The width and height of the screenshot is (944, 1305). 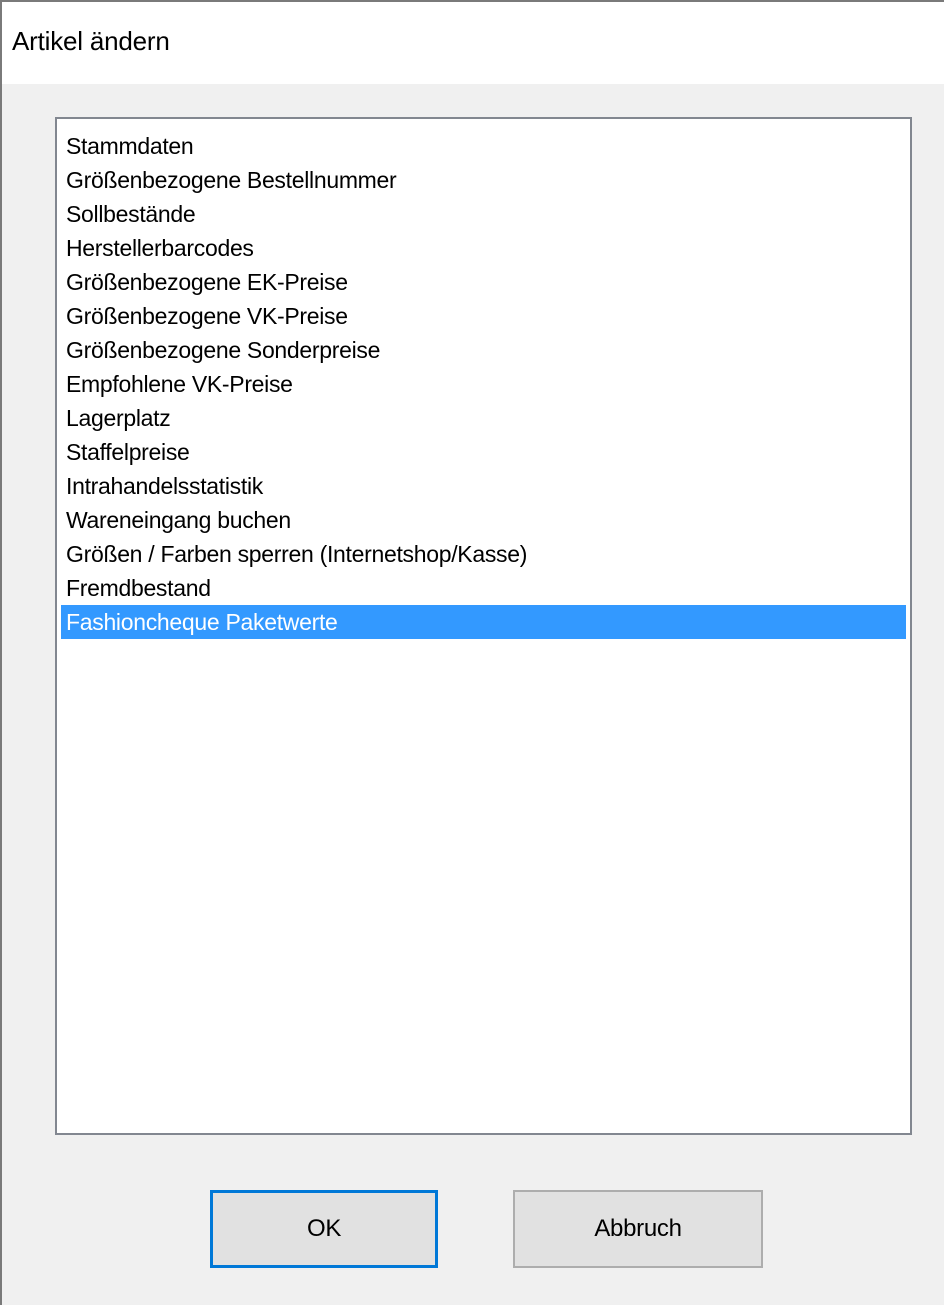 I want to click on list-item-groessenbezogene-sonderpreise: Größenbezogene Sonderpreise, so click(x=483, y=350).